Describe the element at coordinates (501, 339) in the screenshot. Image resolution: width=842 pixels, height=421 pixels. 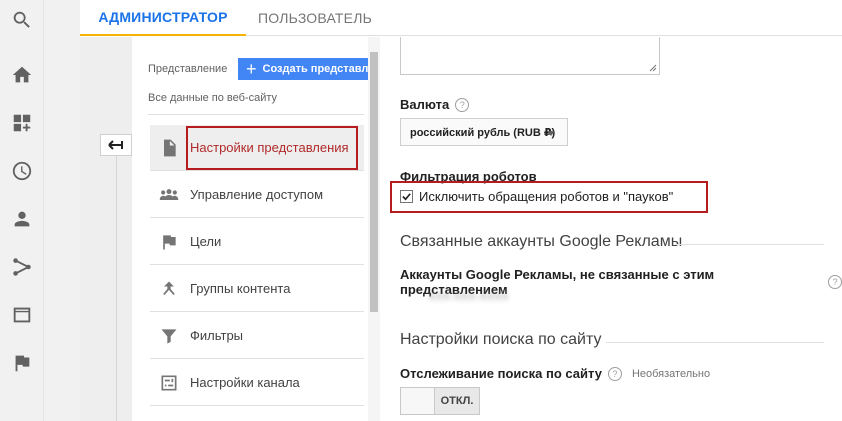
I see `site-search-section-title: Настройки поиска по сайту` at that location.